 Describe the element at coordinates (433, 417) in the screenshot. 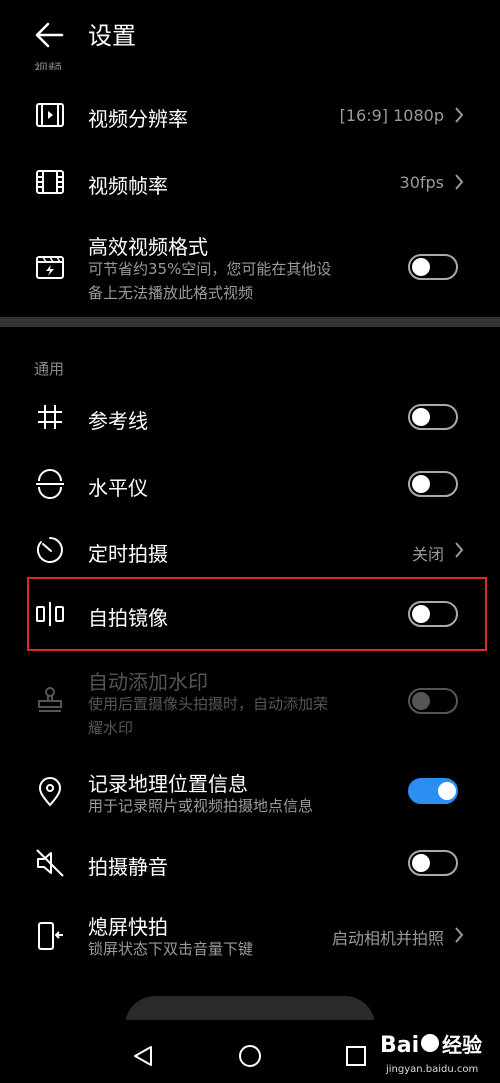

I see `grid-toggle` at that location.